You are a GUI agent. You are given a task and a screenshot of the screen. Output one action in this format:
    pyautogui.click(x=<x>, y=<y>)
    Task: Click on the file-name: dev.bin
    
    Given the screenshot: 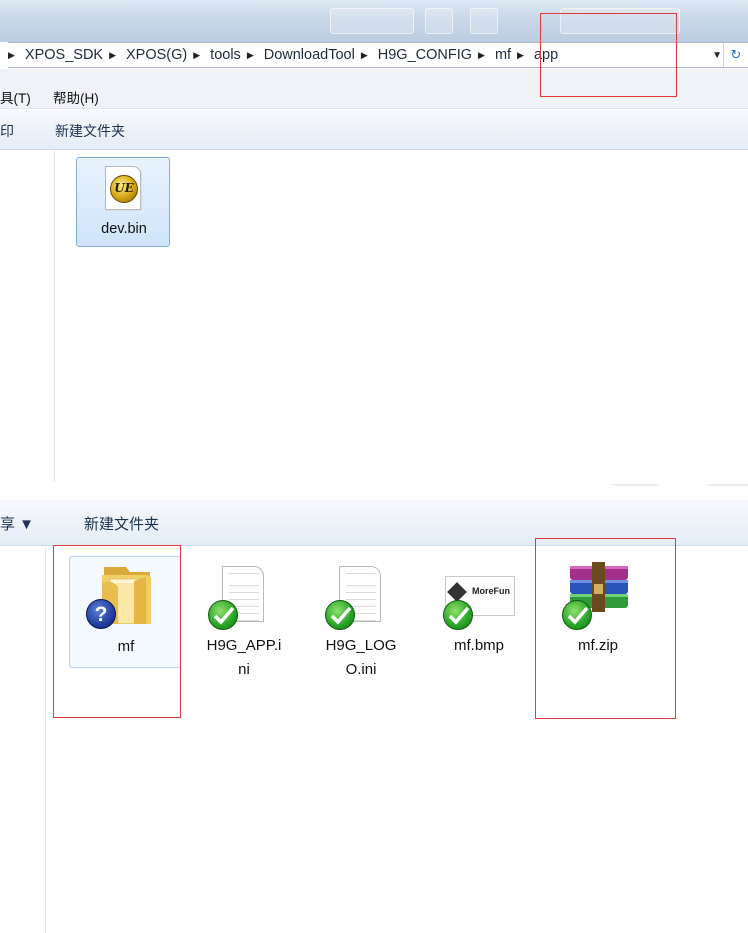 What is the action you would take?
    pyautogui.click(x=124, y=229)
    